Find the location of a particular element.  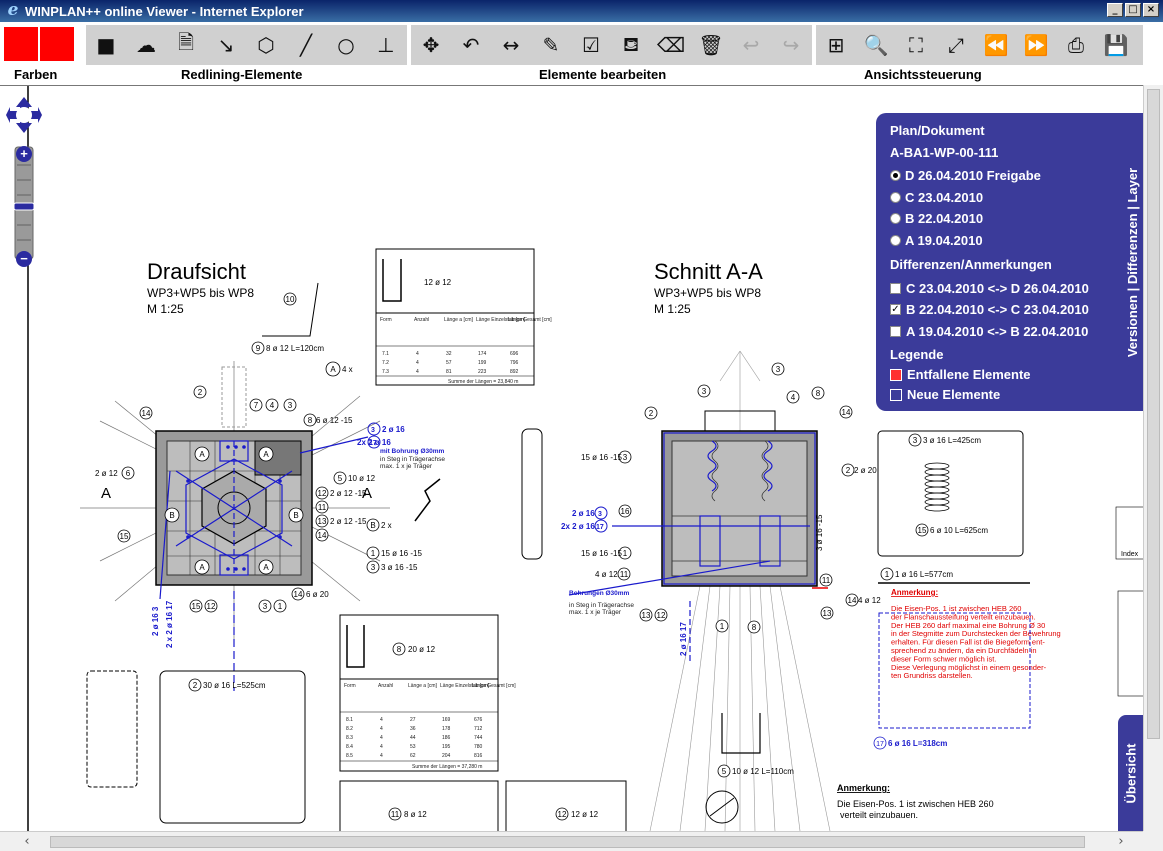

zoom-in-icon: 🔍 is located at coordinates (876, 45).